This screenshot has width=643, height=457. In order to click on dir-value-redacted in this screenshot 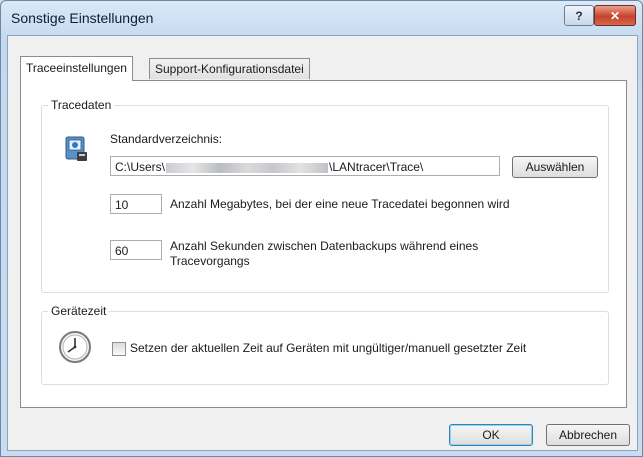, I will do `click(247, 167)`.